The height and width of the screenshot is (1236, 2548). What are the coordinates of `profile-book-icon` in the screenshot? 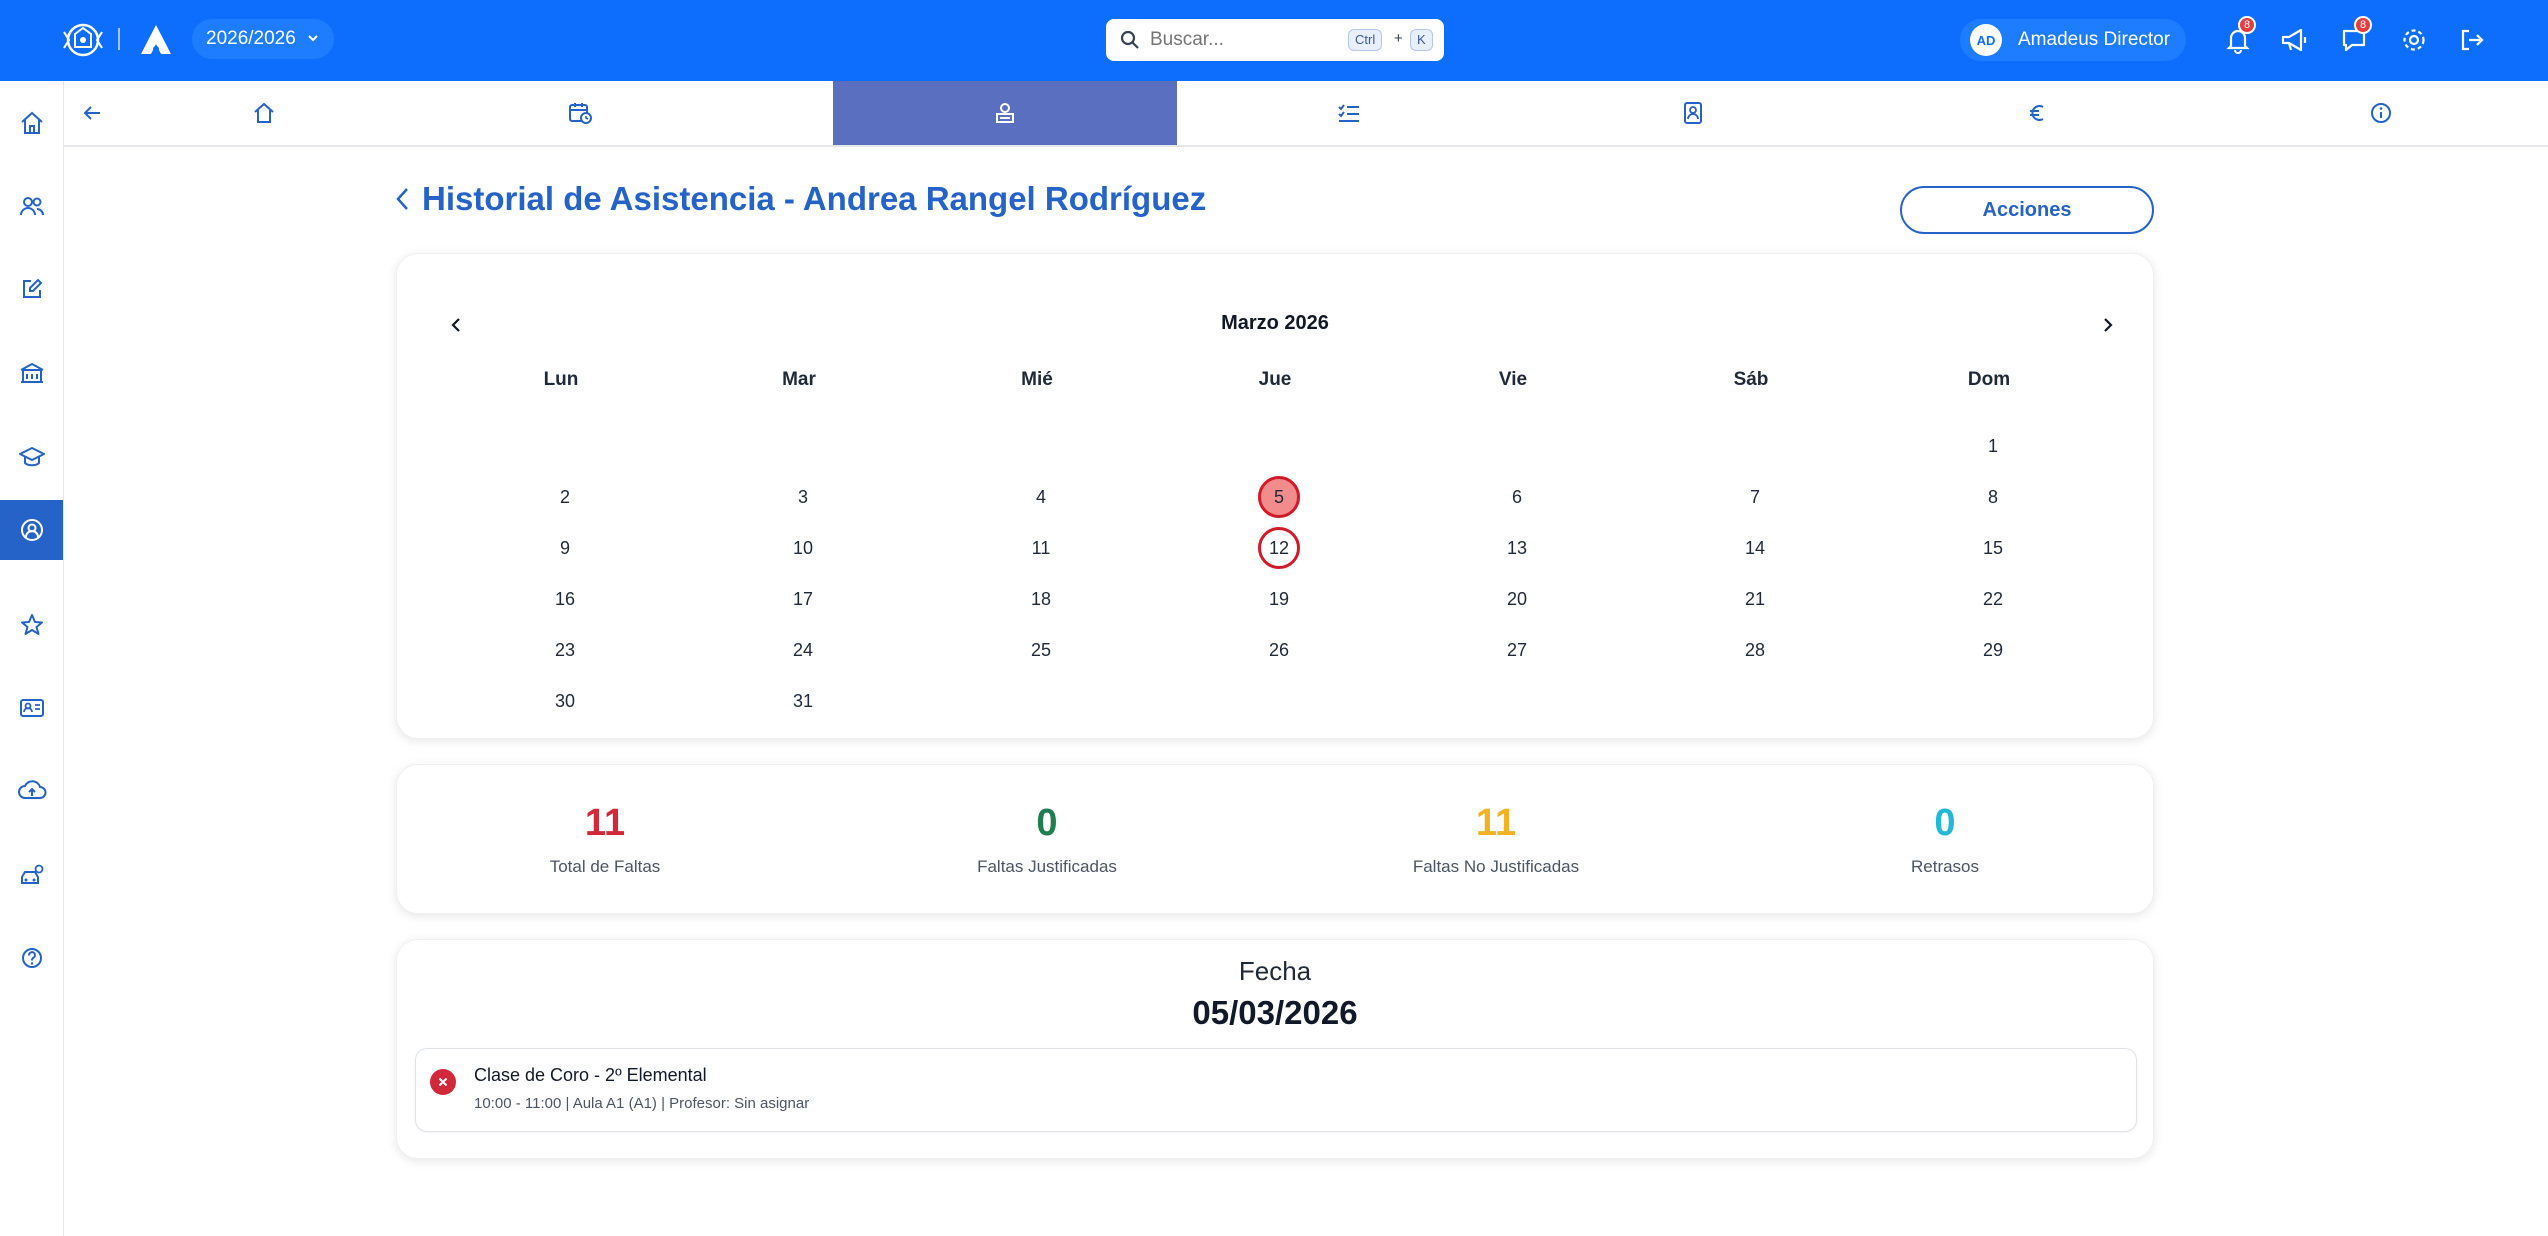 It's located at (1693, 113).